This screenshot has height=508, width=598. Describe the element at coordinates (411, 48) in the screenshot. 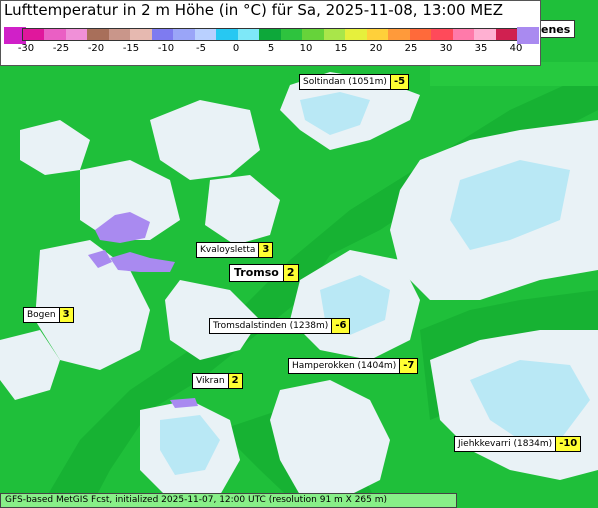

I see `legend-tick-label: 25` at that location.